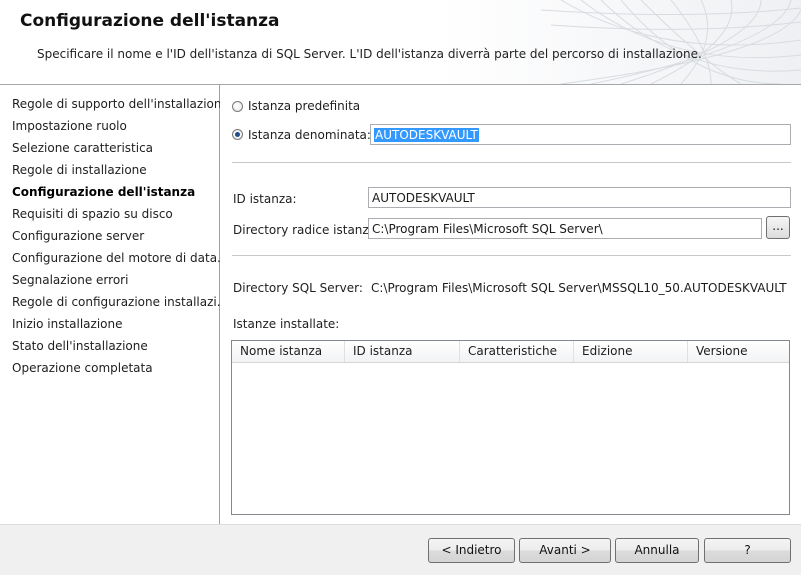  Describe the element at coordinates (237, 134) in the screenshot. I see `named-instance-radio` at that location.